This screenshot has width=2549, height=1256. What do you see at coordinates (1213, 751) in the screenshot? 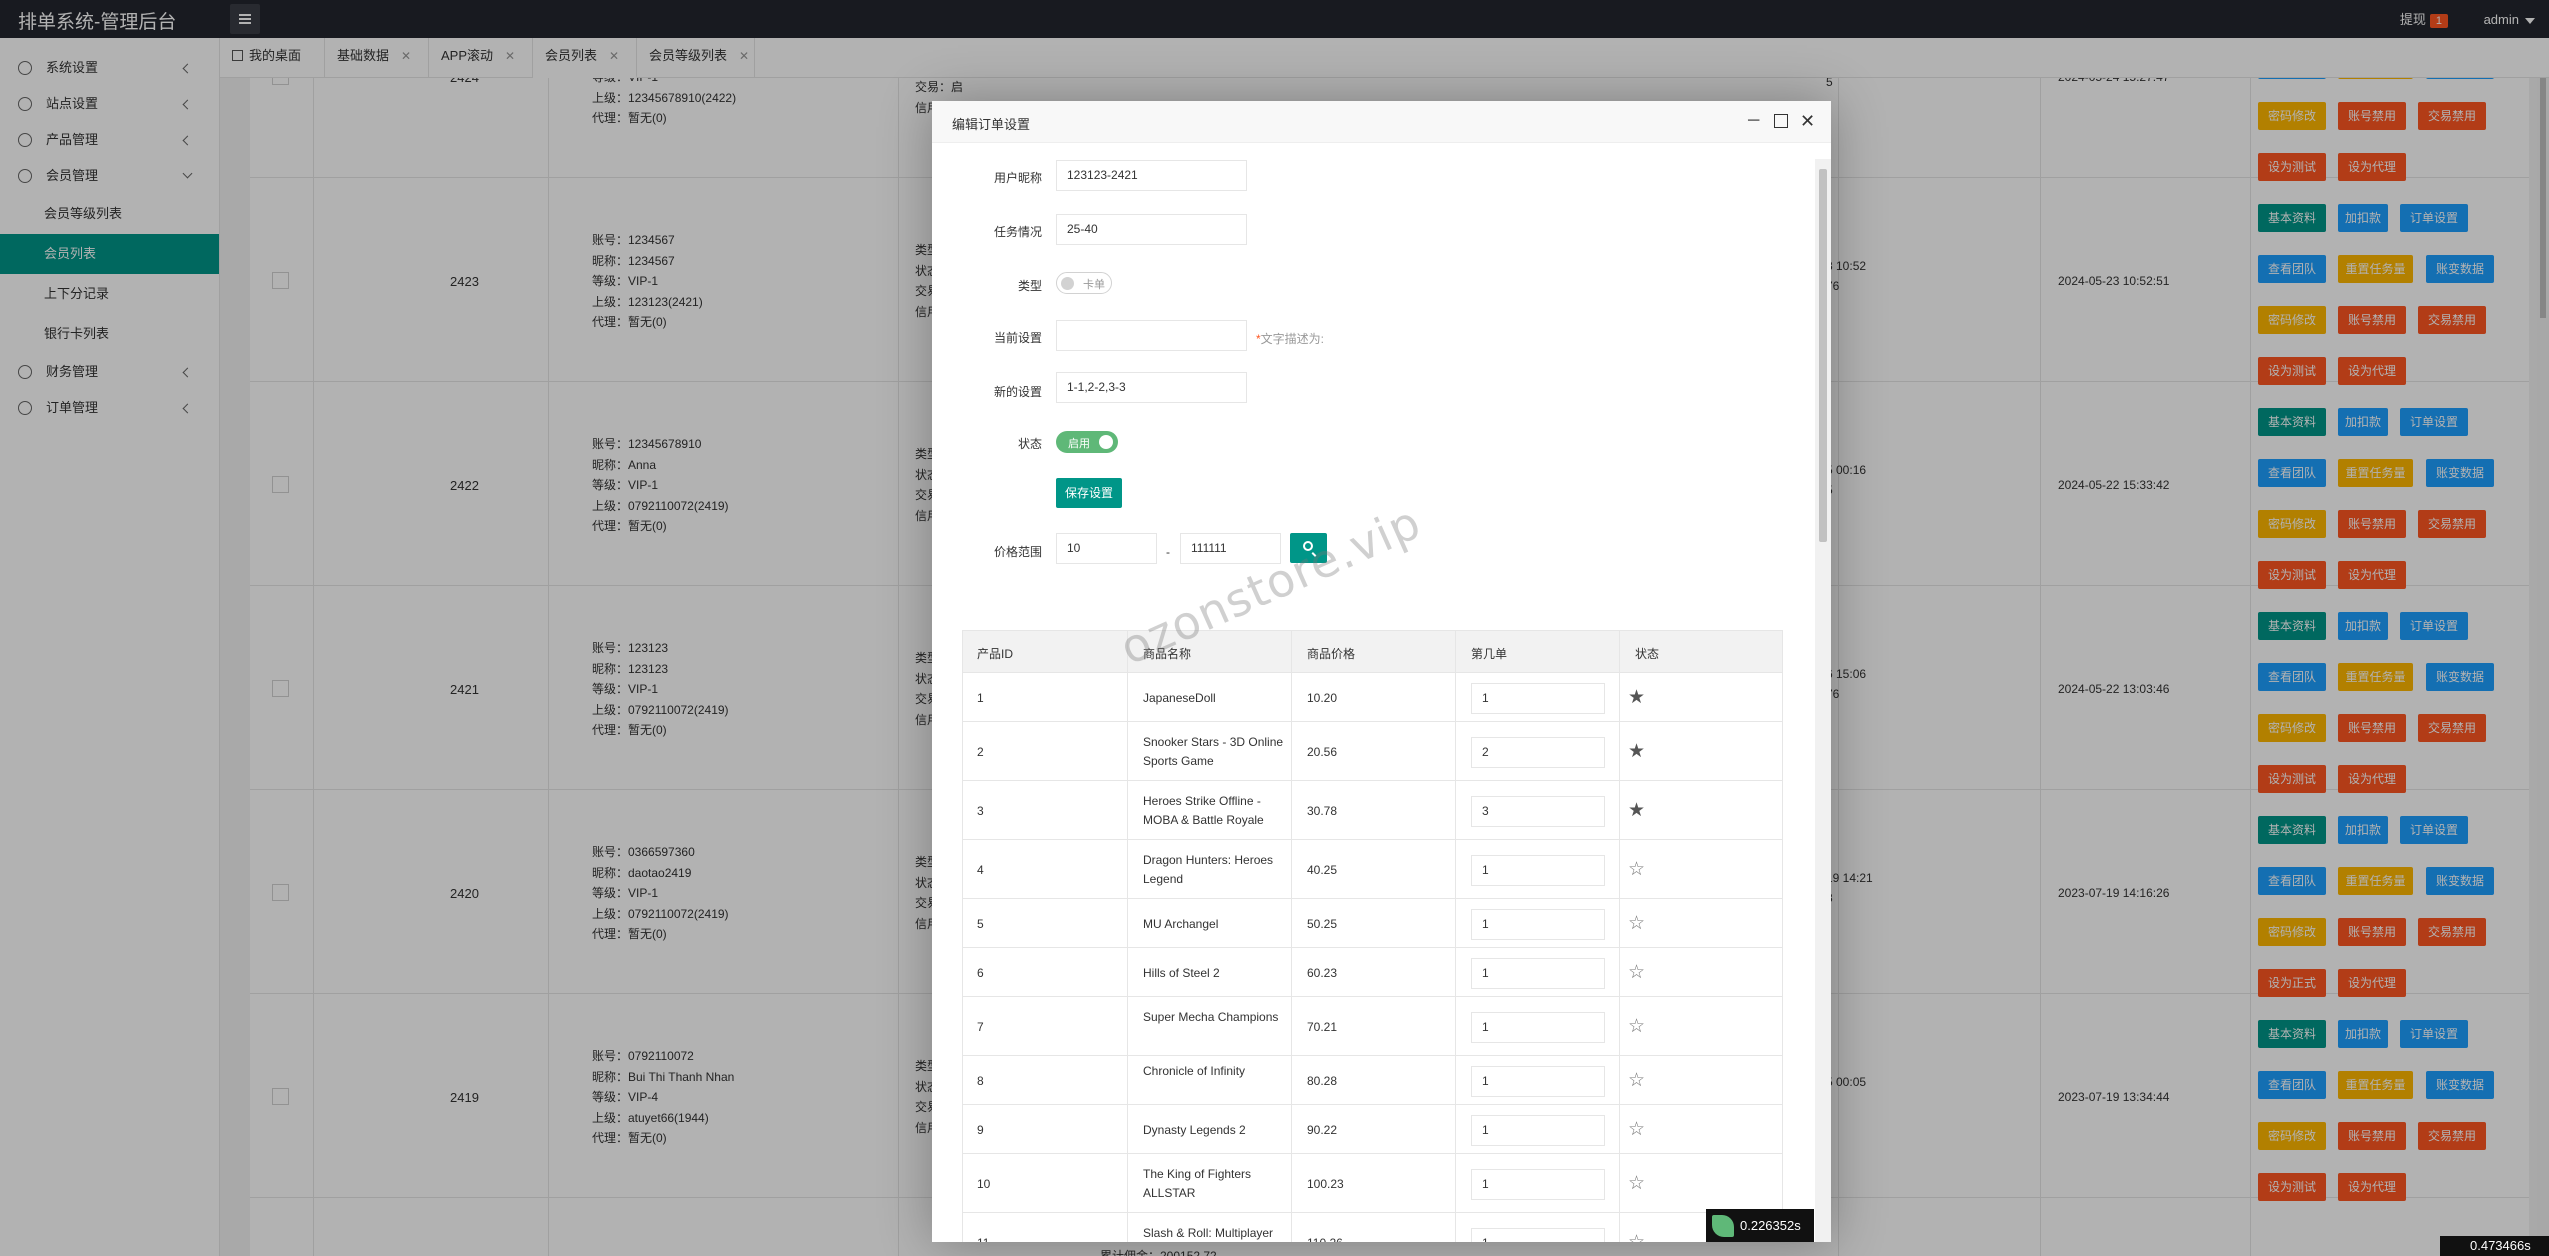
I see `product-name: Snooker Stars - 3D Online Sports Game` at bounding box center [1213, 751].